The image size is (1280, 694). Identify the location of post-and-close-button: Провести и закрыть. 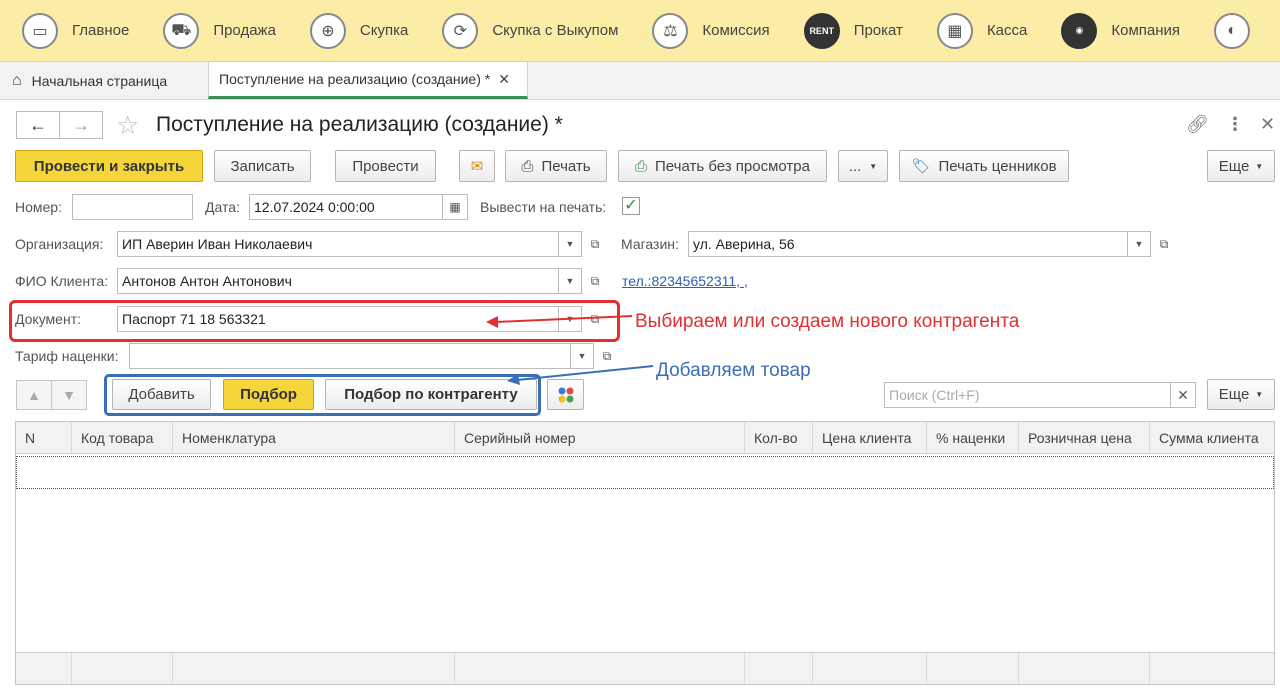
(109, 166).